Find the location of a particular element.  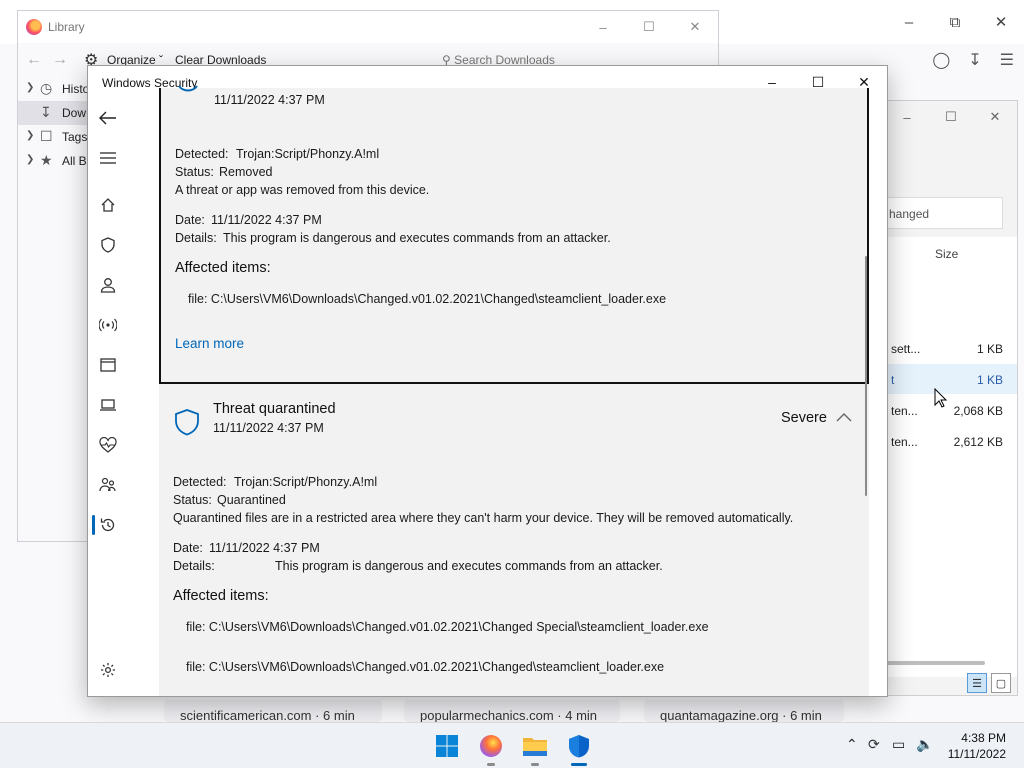

pocket-icon: ◯ is located at coordinates (941, 60).